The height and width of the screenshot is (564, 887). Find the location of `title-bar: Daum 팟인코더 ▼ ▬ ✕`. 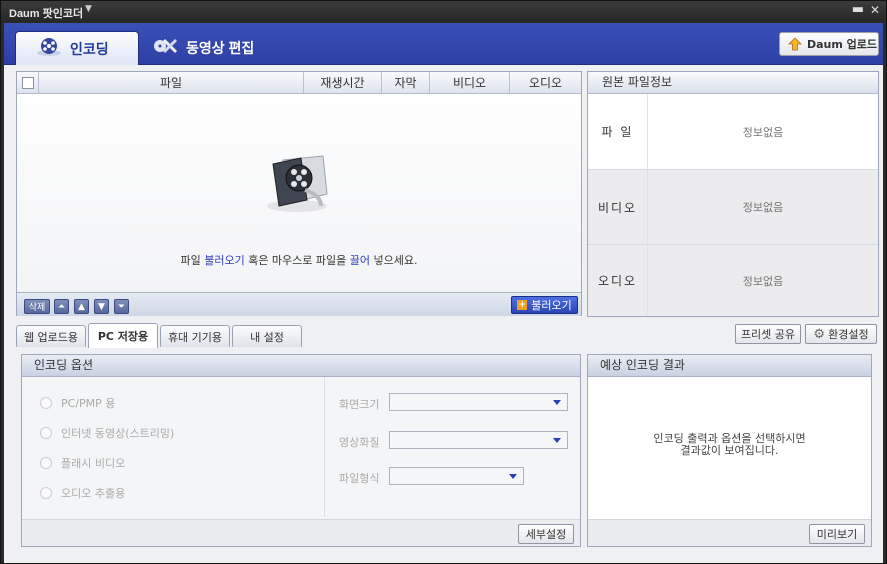

title-bar: Daum 팟인코더 ▼ ▬ ✕ is located at coordinates (443, 11).